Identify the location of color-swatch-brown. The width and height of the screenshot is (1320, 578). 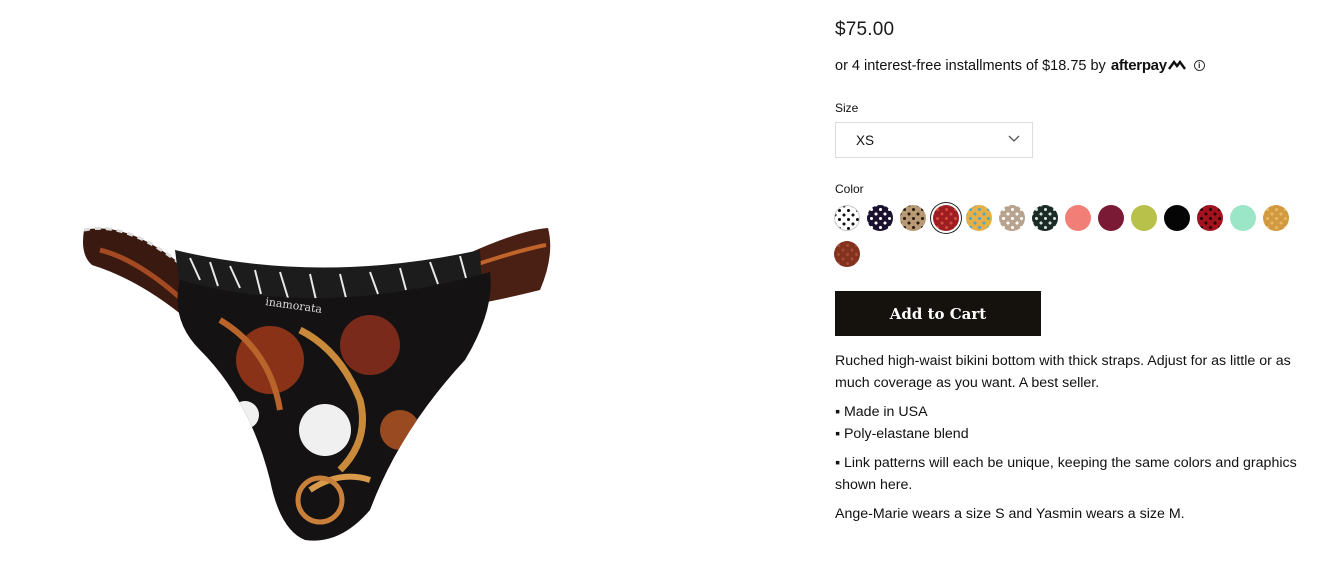
(847, 254).